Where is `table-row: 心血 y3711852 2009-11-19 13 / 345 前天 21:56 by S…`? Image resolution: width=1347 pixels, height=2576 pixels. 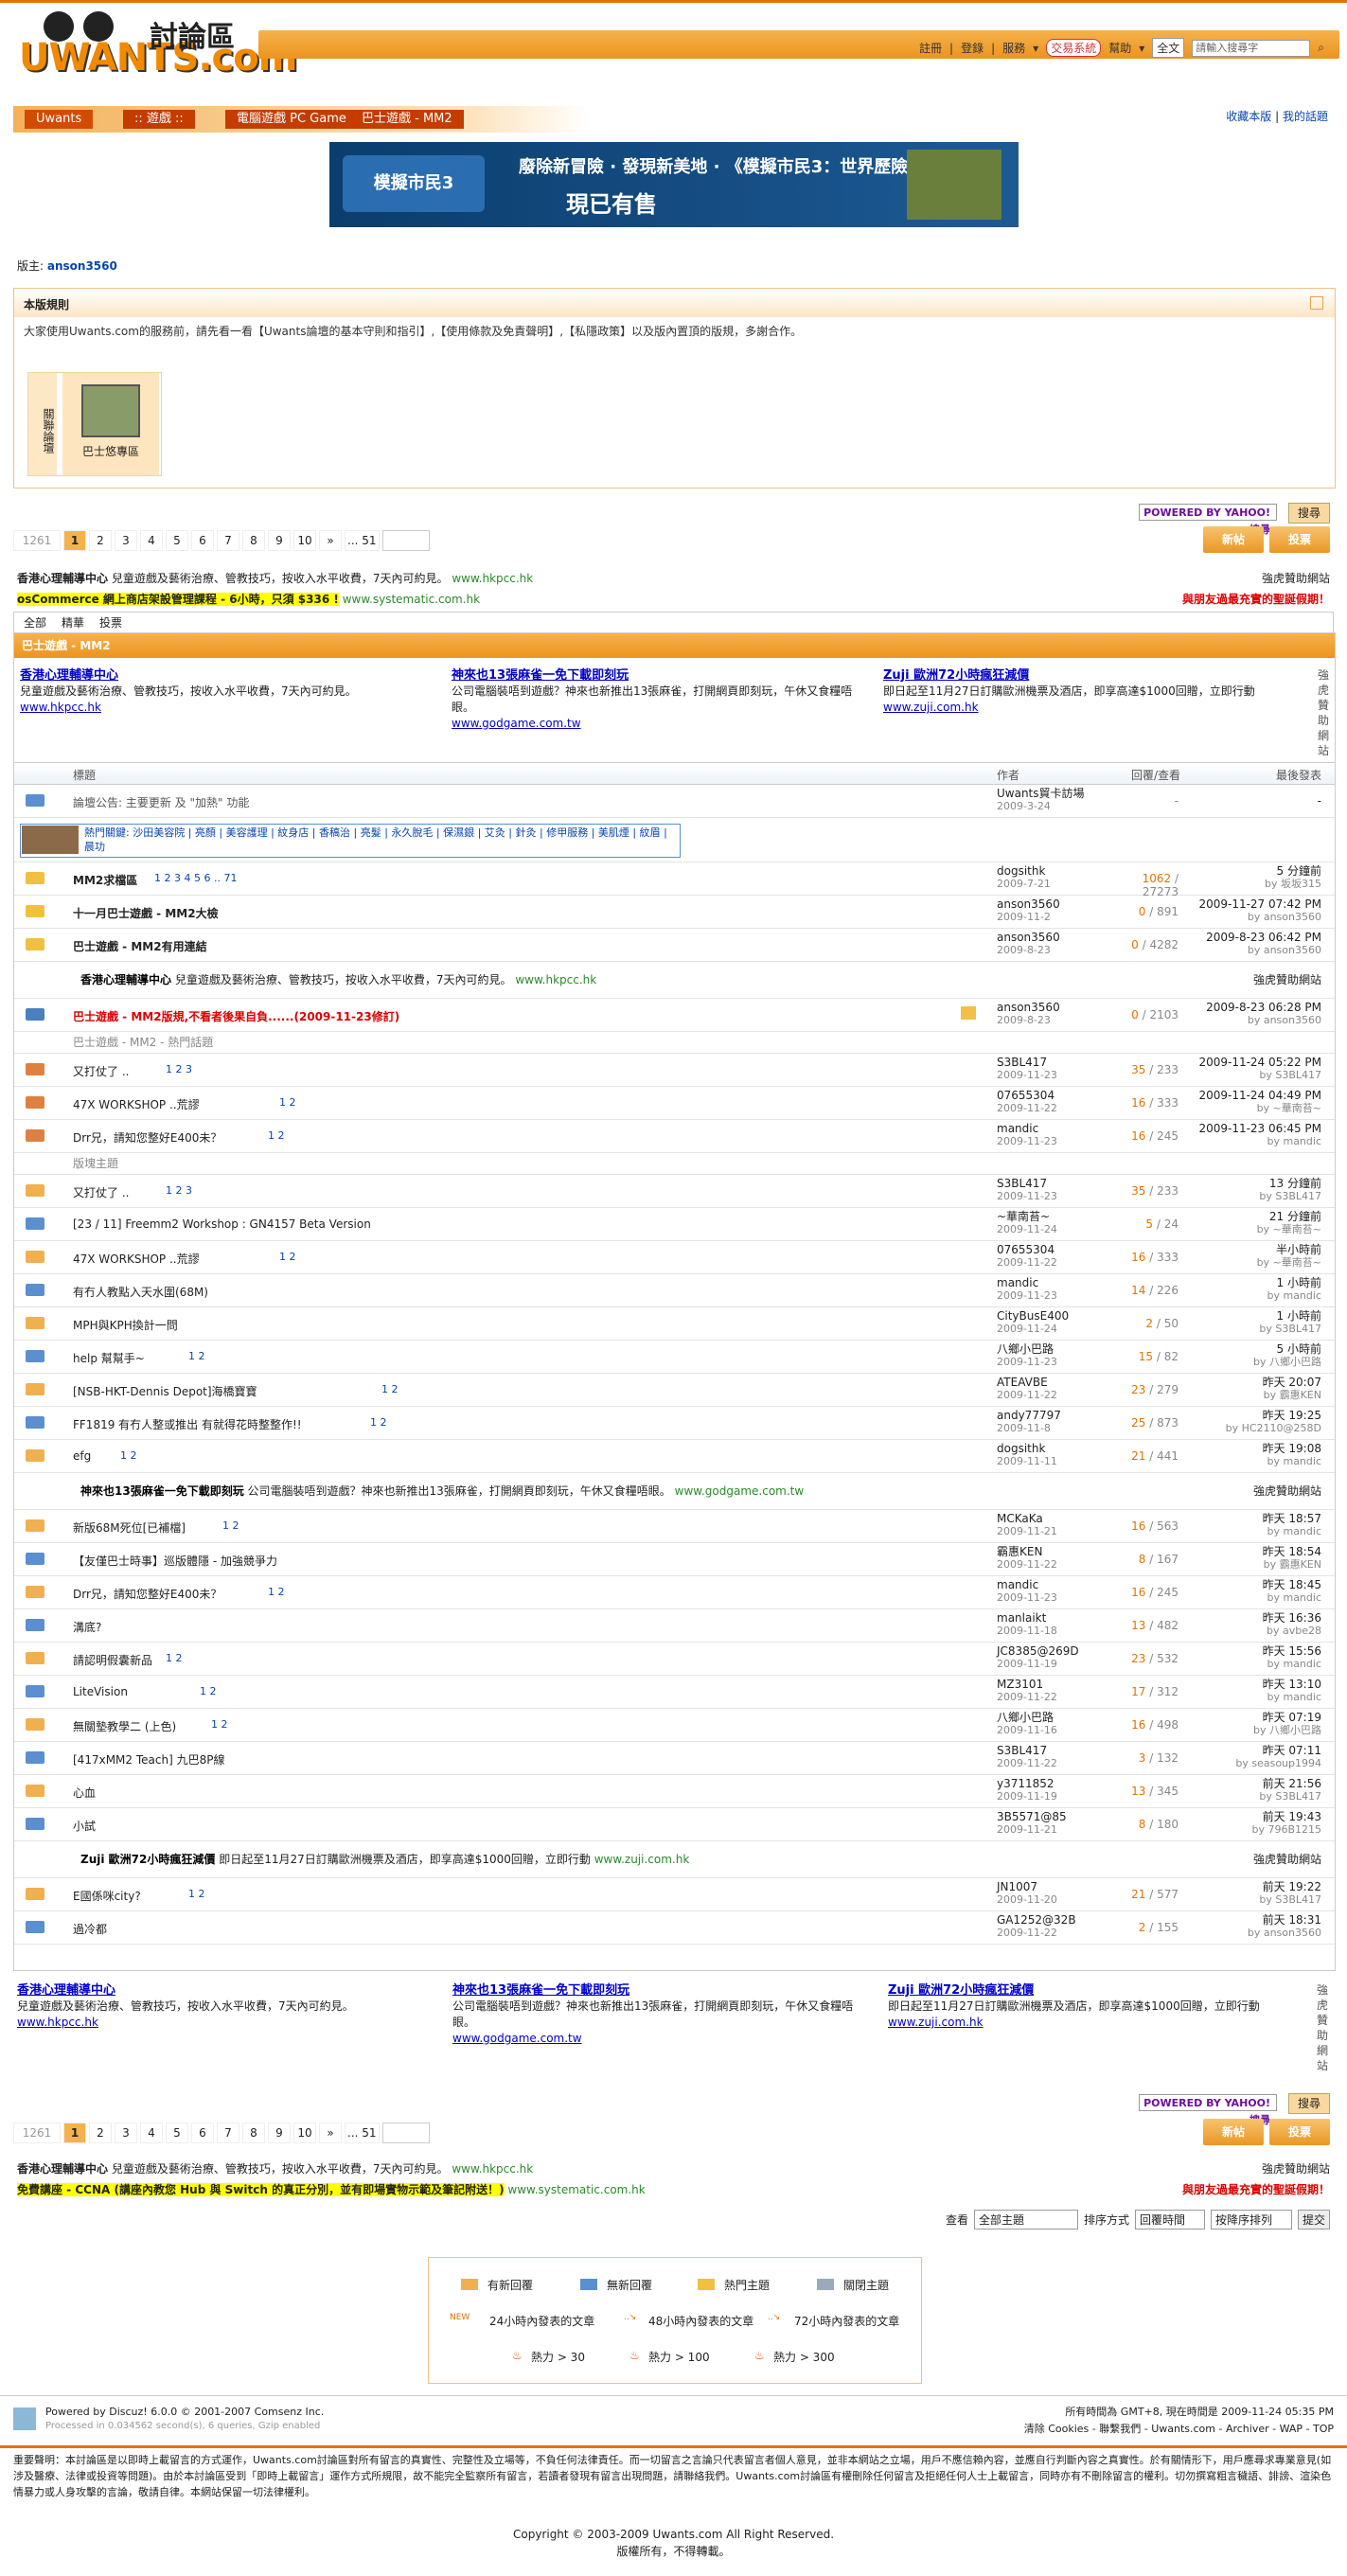 table-row: 心血 y3711852 2009-11-19 13 / 345 前天 21:56 by S… is located at coordinates (674, 1792).